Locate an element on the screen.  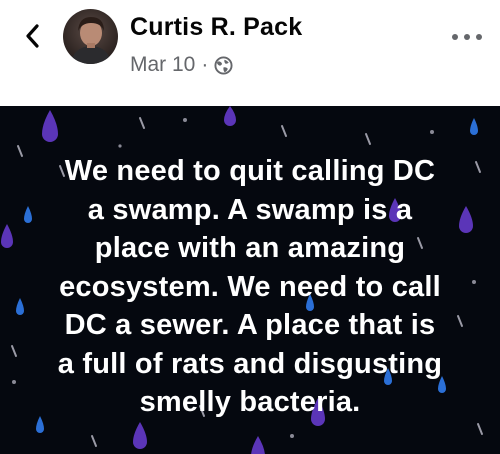
post-text-line: smelly bacteria. is located at coordinates (250, 402).